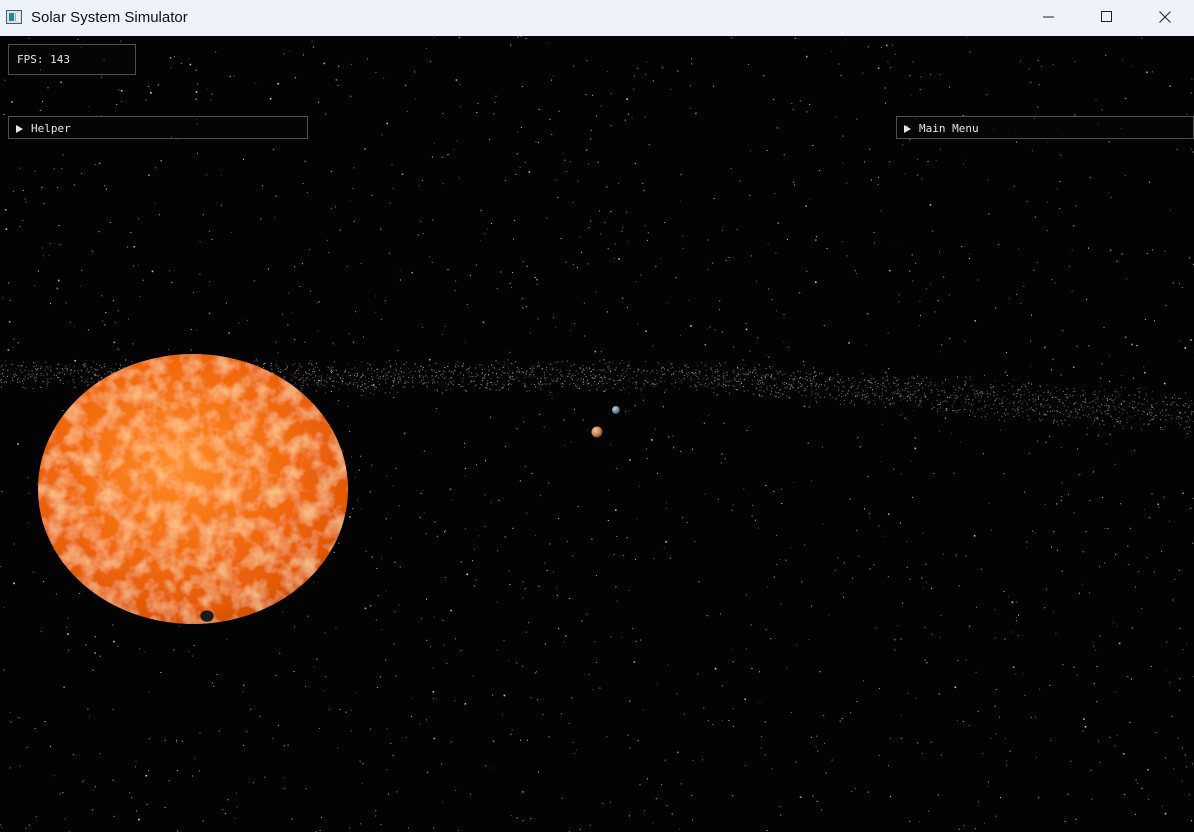 This screenshot has width=1194, height=832. I want to click on orange-planet, so click(597, 432).